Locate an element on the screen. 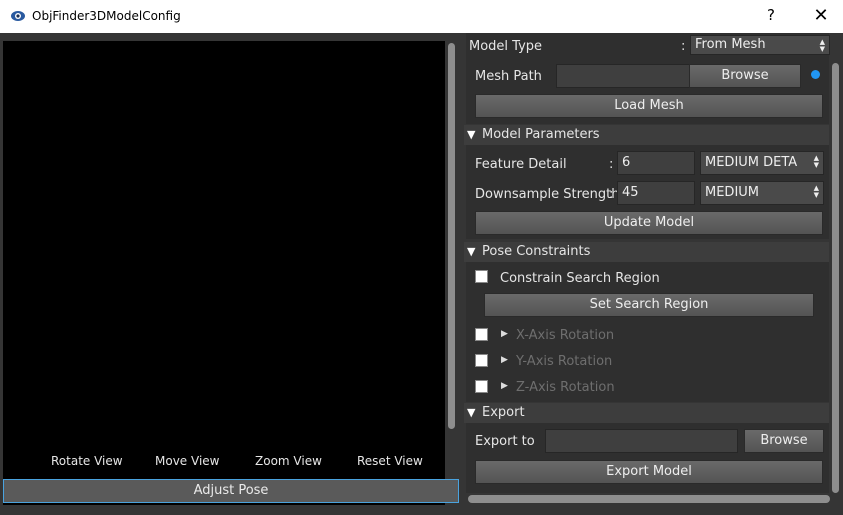 The image size is (843, 515). model-type-dropdown: From Mesh ▲ ▼ is located at coordinates (760, 45).